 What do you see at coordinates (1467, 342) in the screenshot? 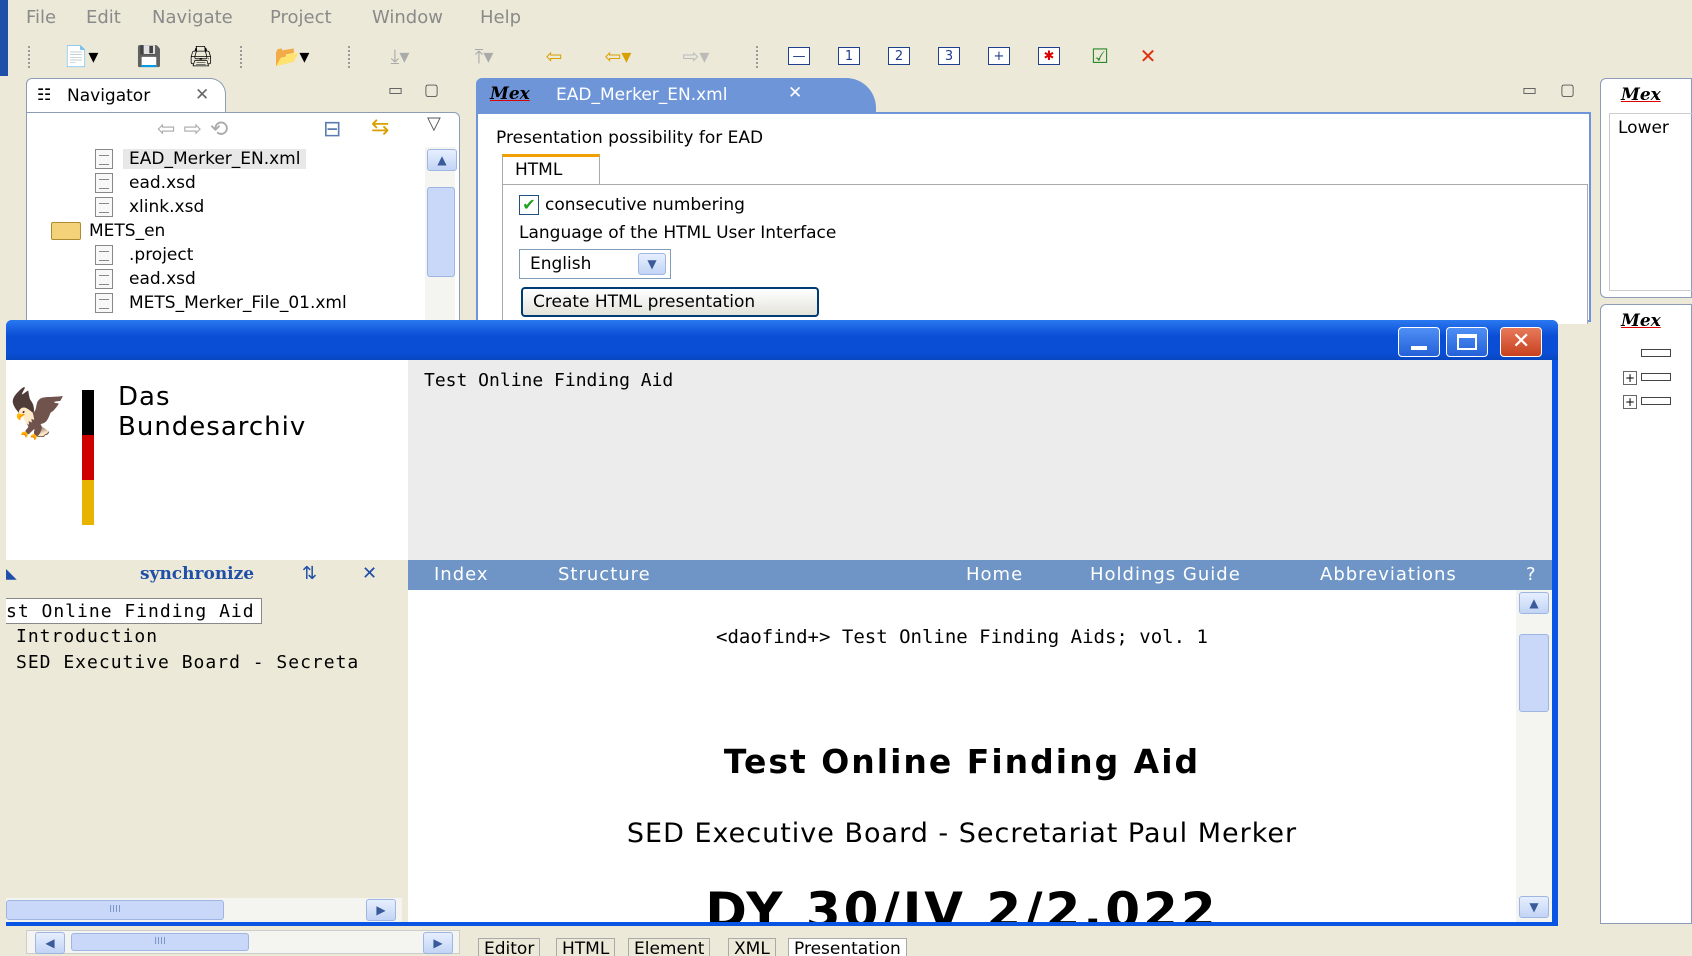
I see `window-maximize-button` at bounding box center [1467, 342].